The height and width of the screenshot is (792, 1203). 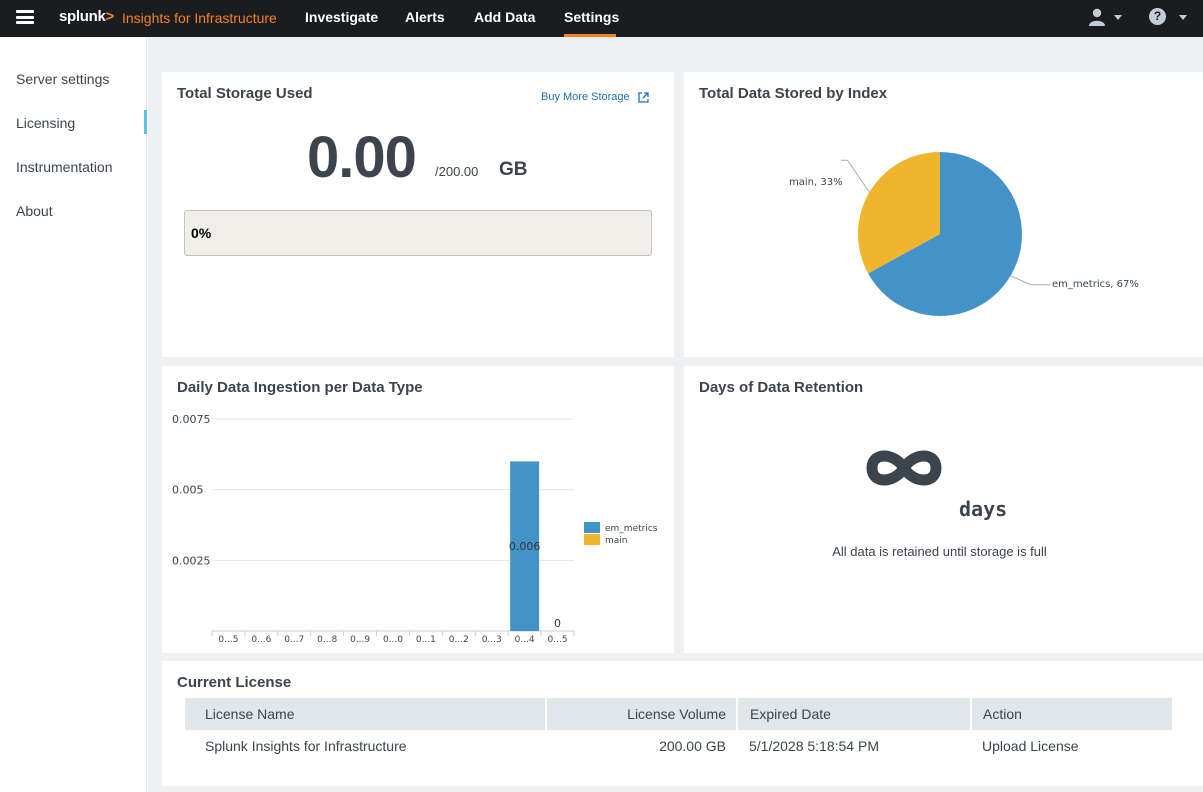 What do you see at coordinates (393, 640) in the screenshot?
I see `x-tick-label: 0...0` at bounding box center [393, 640].